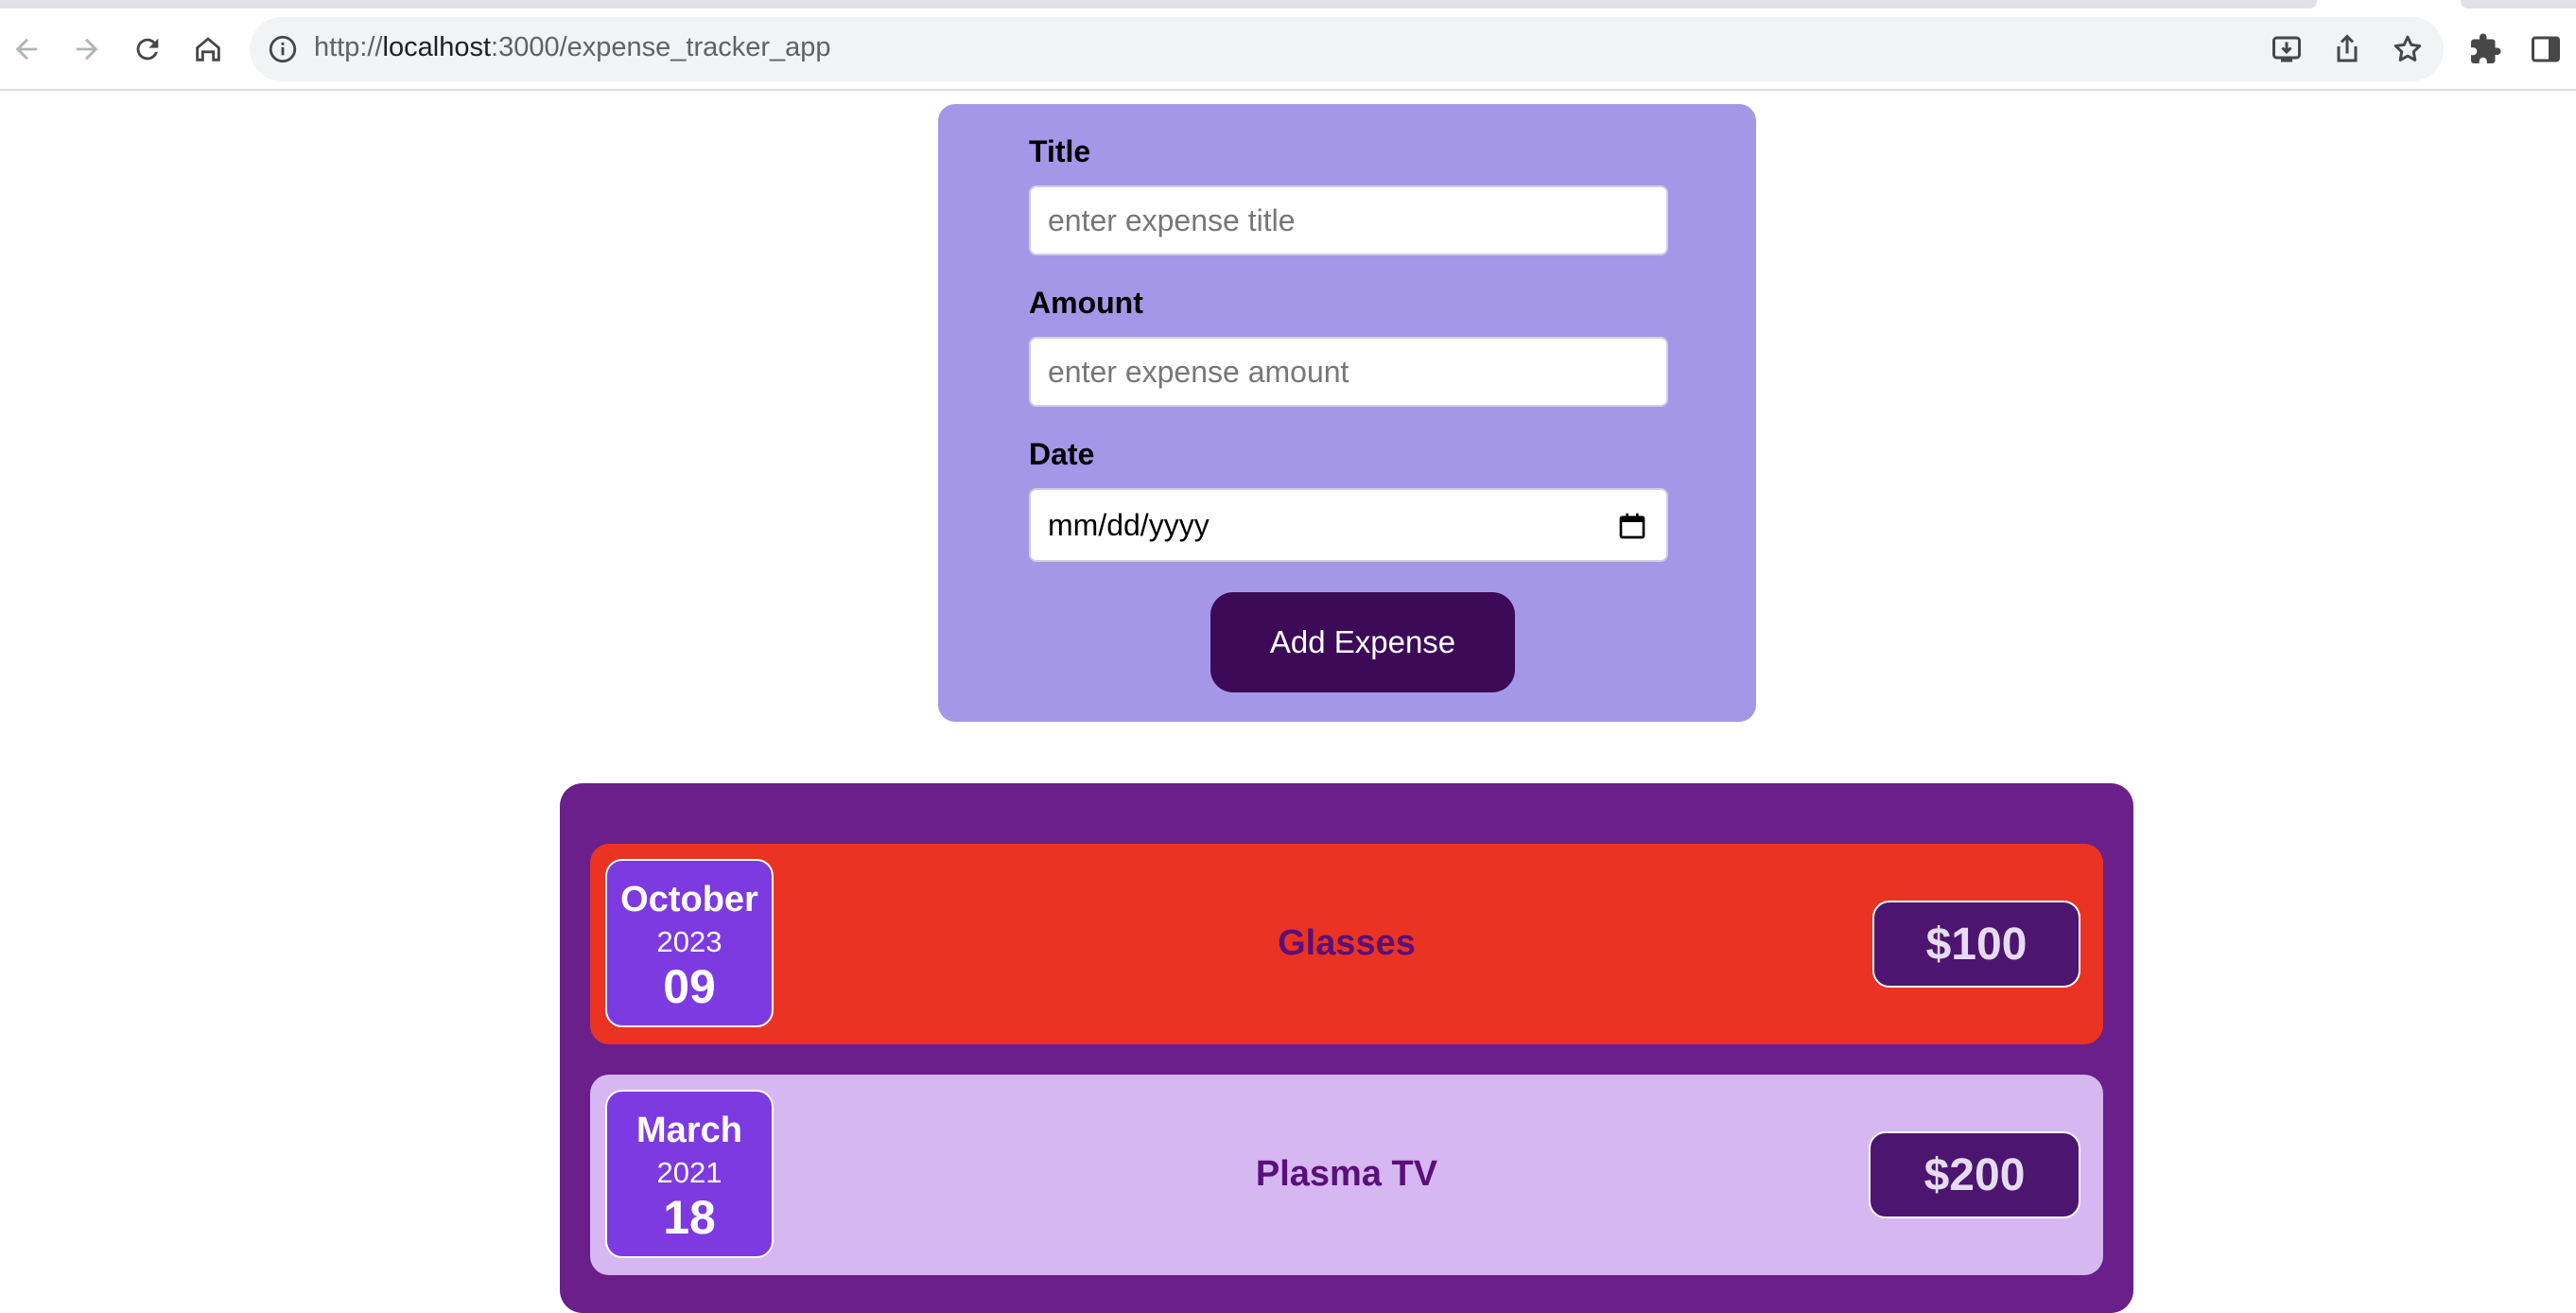 This screenshot has height=1313, width=2576. Describe the element at coordinates (1976, 944) in the screenshot. I see `expense-amount: $100` at that location.